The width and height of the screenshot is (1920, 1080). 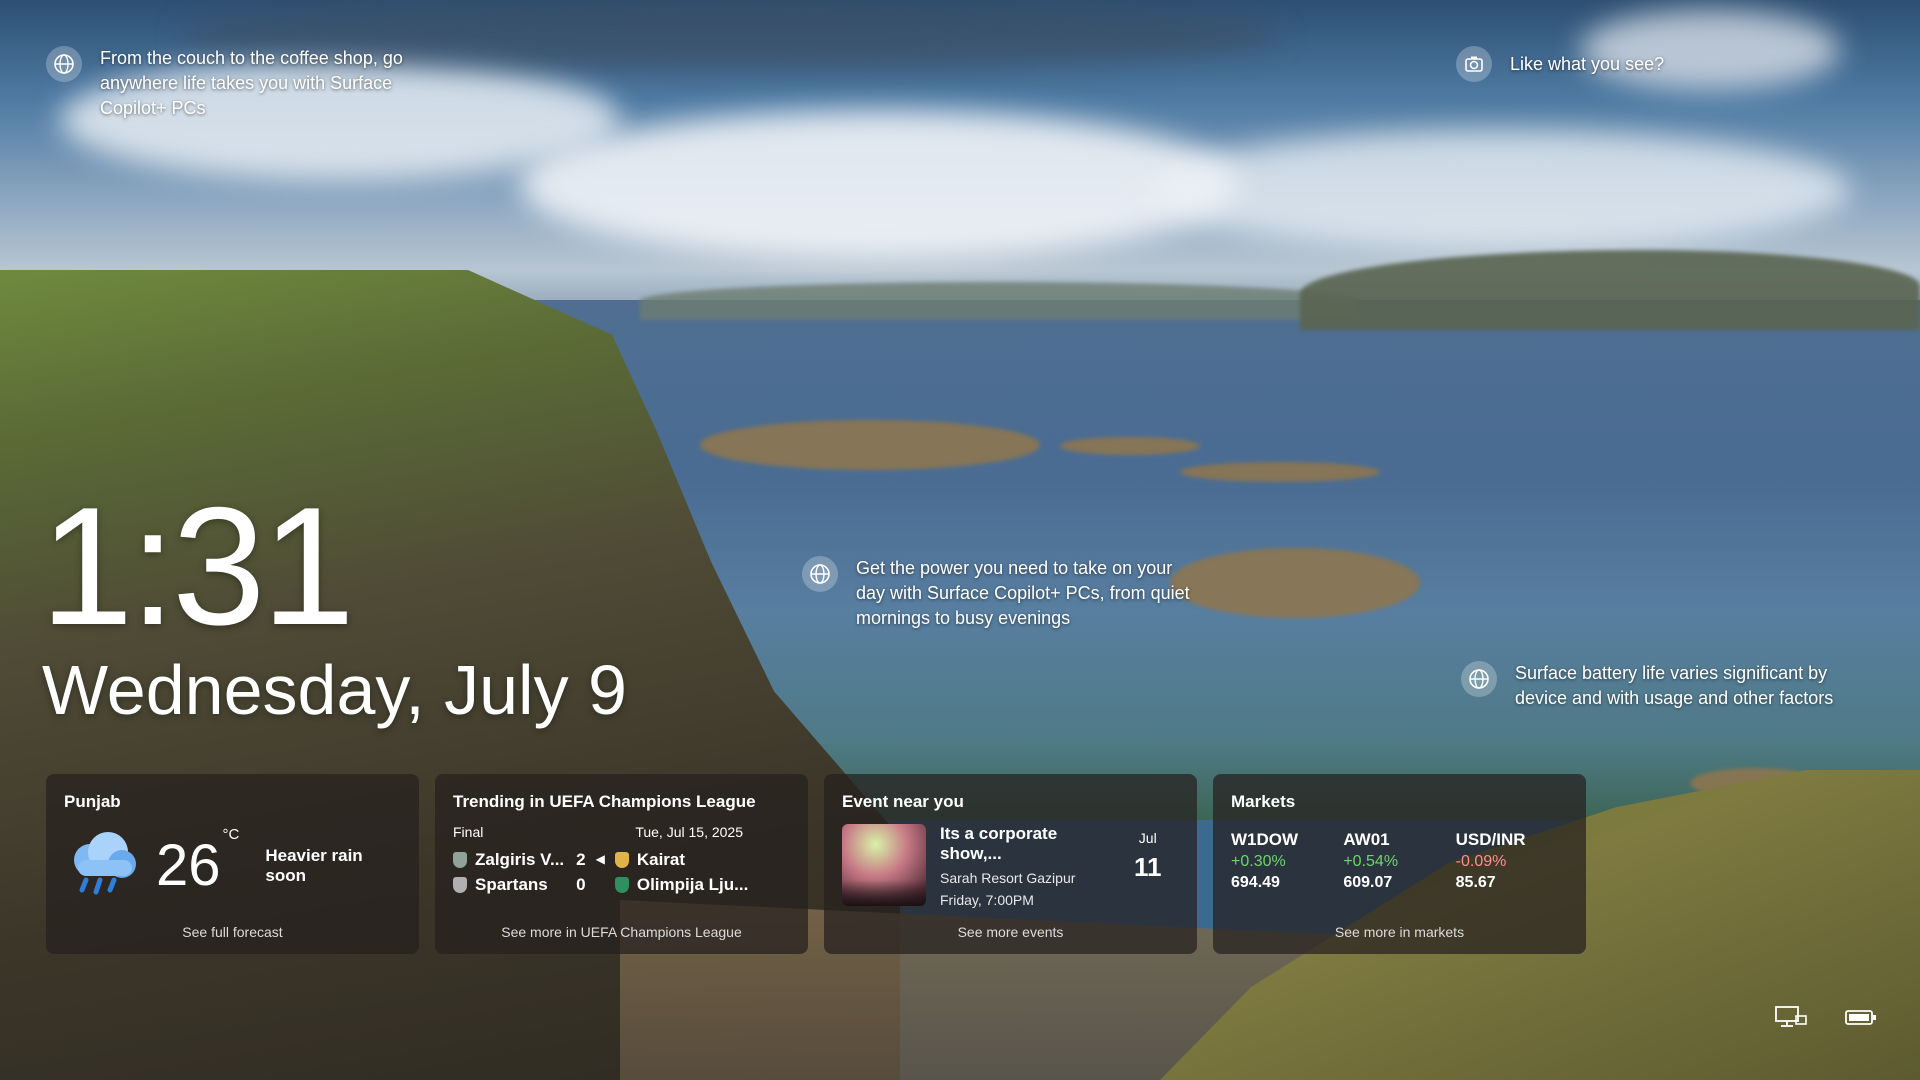 I want to click on team-score: 2, so click(x=581, y=859).